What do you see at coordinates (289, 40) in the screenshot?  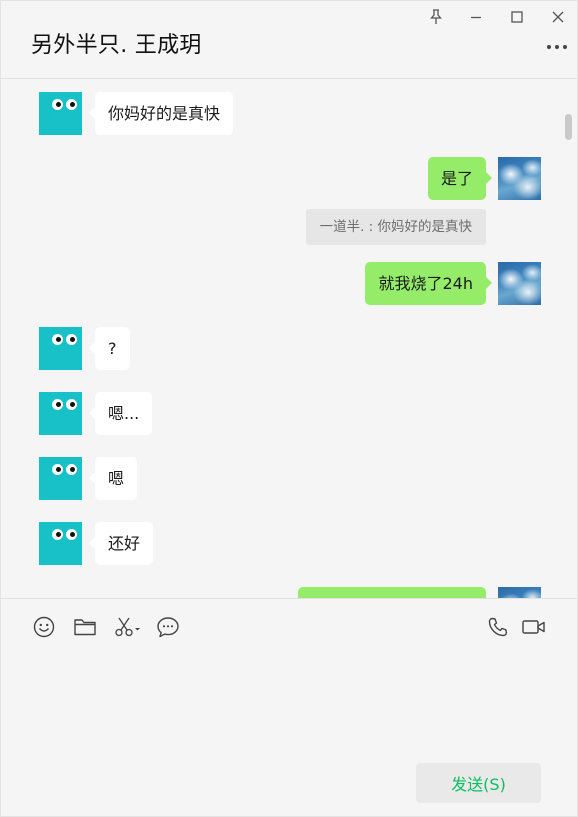 I see `chat-header: 另外半只. 王成玥` at bounding box center [289, 40].